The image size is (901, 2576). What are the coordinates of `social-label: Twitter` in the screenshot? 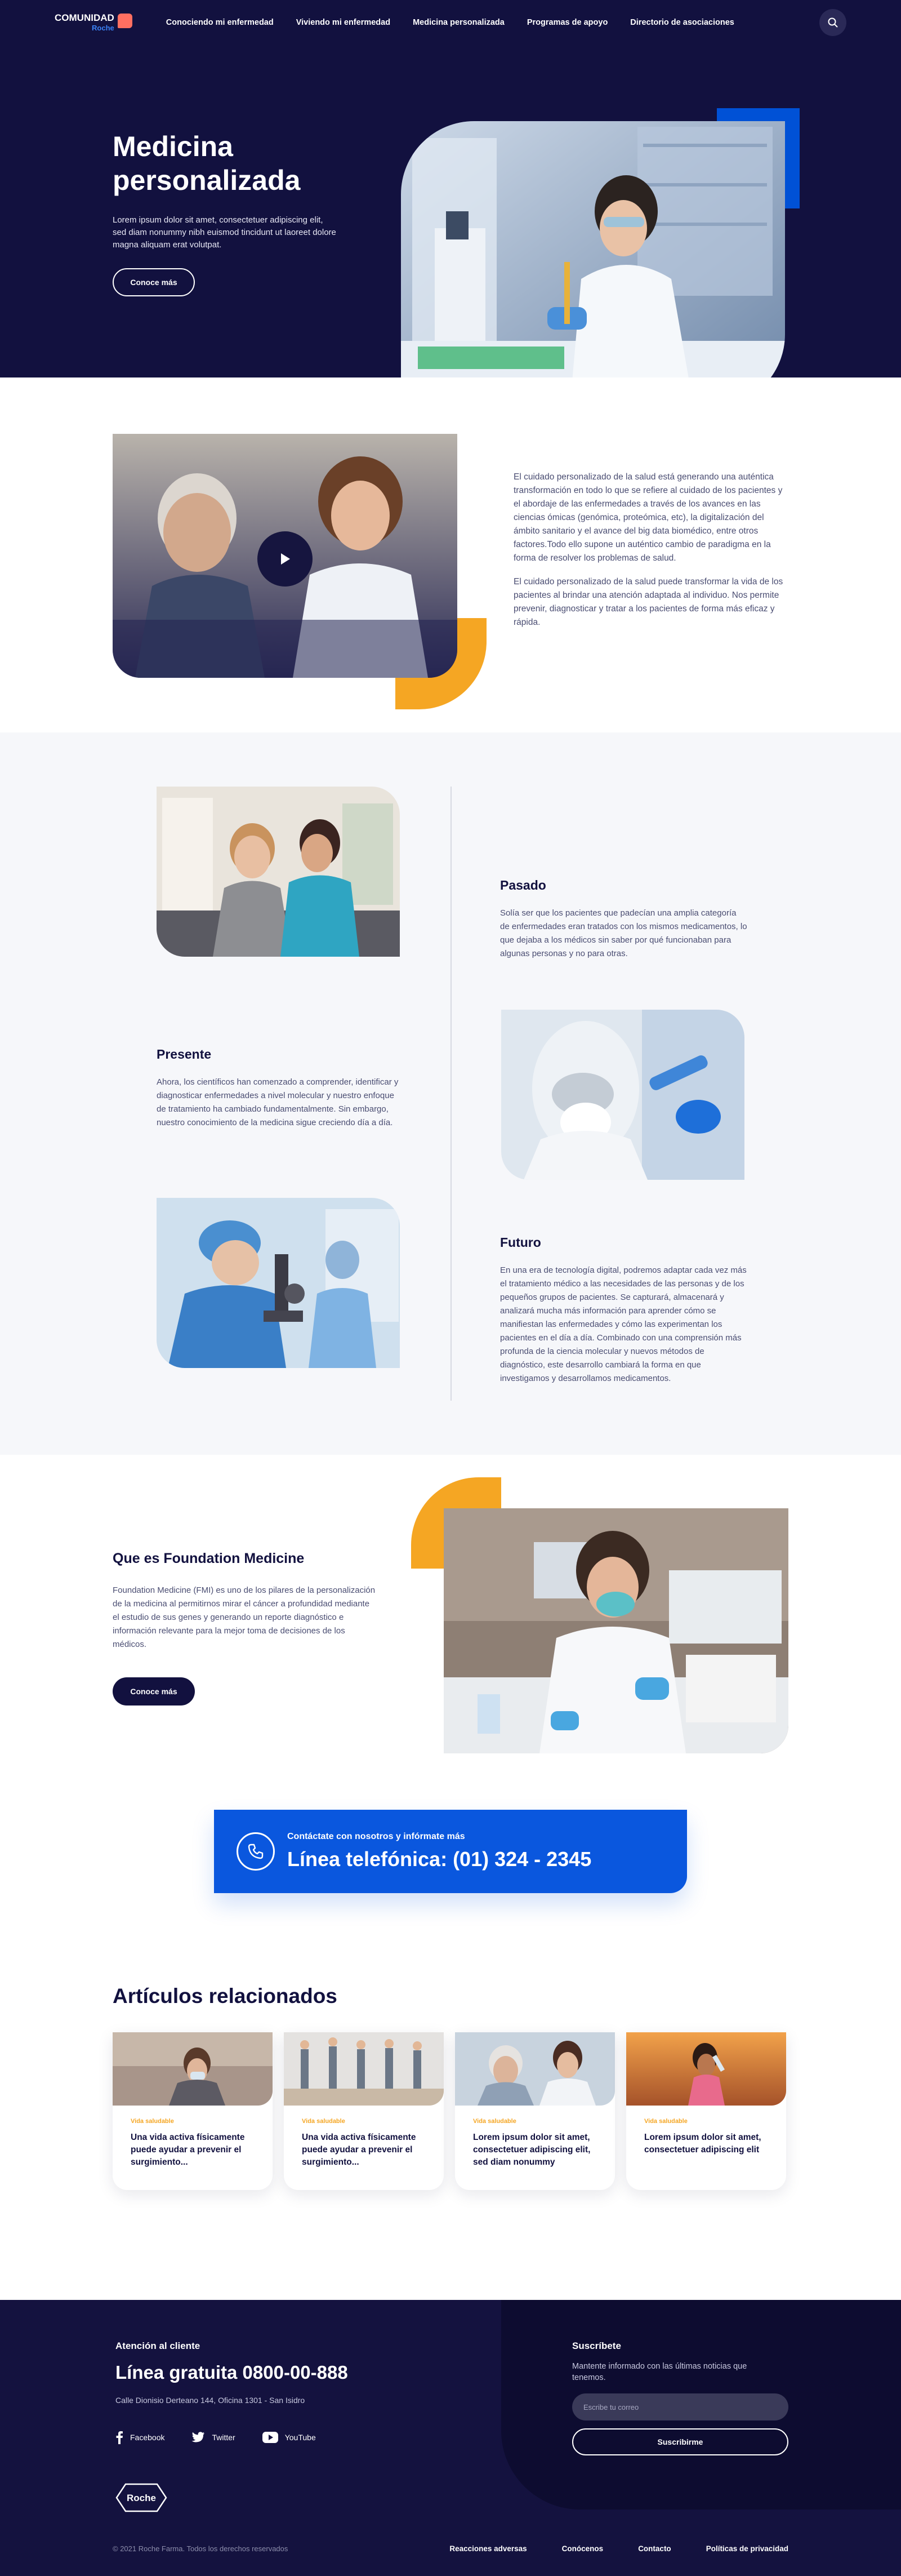 It's located at (223, 2438).